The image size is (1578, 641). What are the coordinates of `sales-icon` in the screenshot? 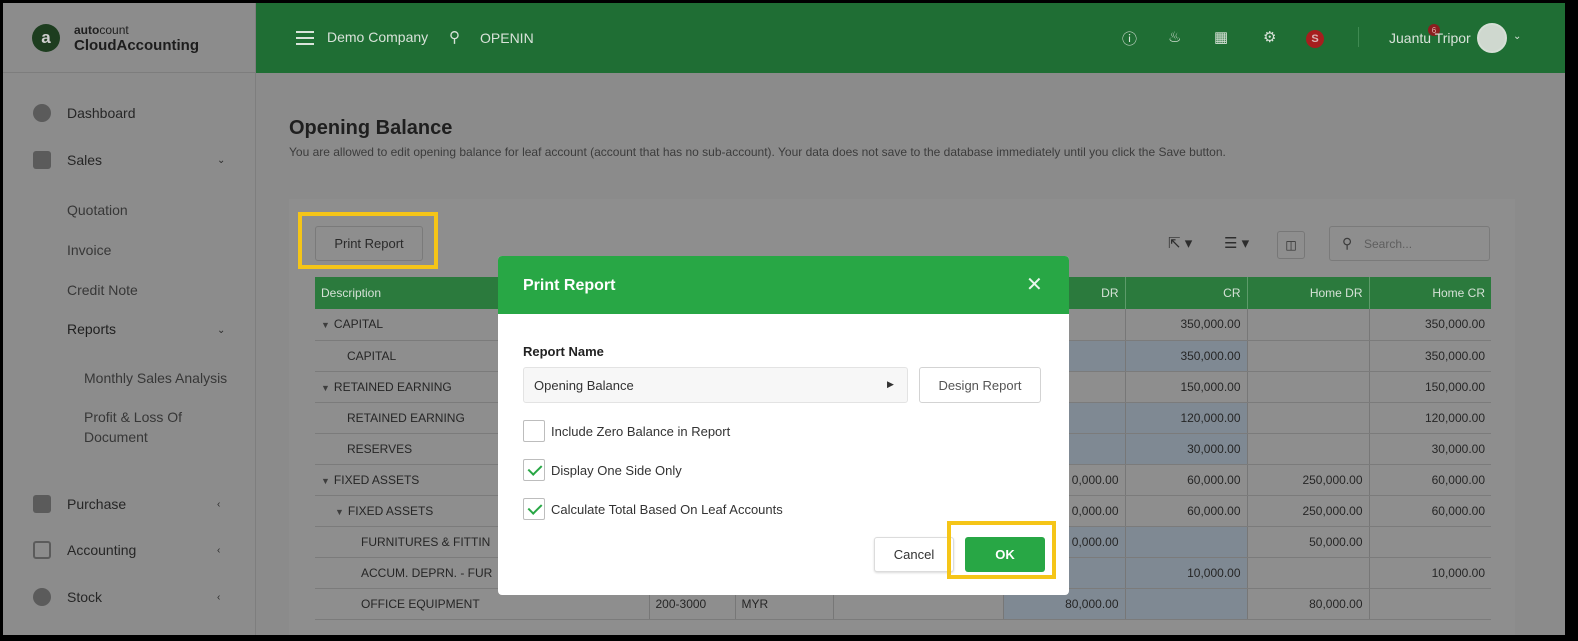 It's located at (42, 160).